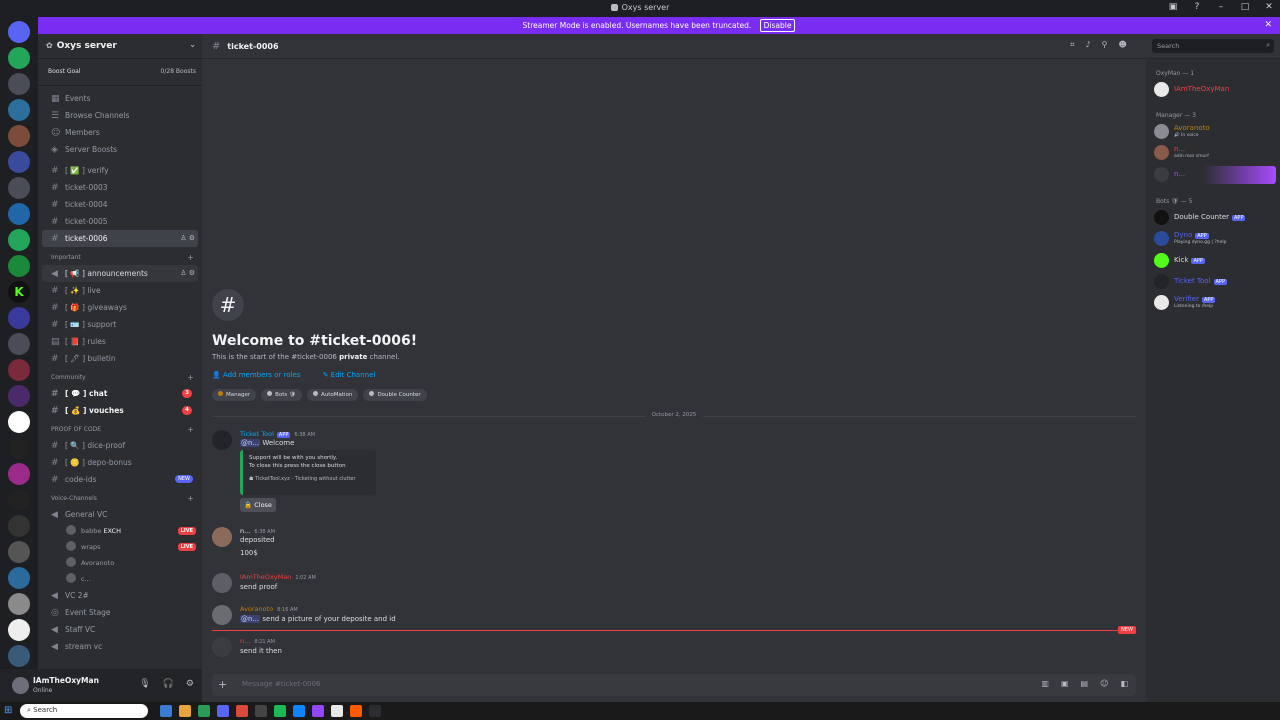 Image resolution: width=1280 pixels, height=720 pixels. What do you see at coordinates (120, 307) in the screenshot?
I see `channel-giveaways: # [ 🎁 ] giveaways` at bounding box center [120, 307].